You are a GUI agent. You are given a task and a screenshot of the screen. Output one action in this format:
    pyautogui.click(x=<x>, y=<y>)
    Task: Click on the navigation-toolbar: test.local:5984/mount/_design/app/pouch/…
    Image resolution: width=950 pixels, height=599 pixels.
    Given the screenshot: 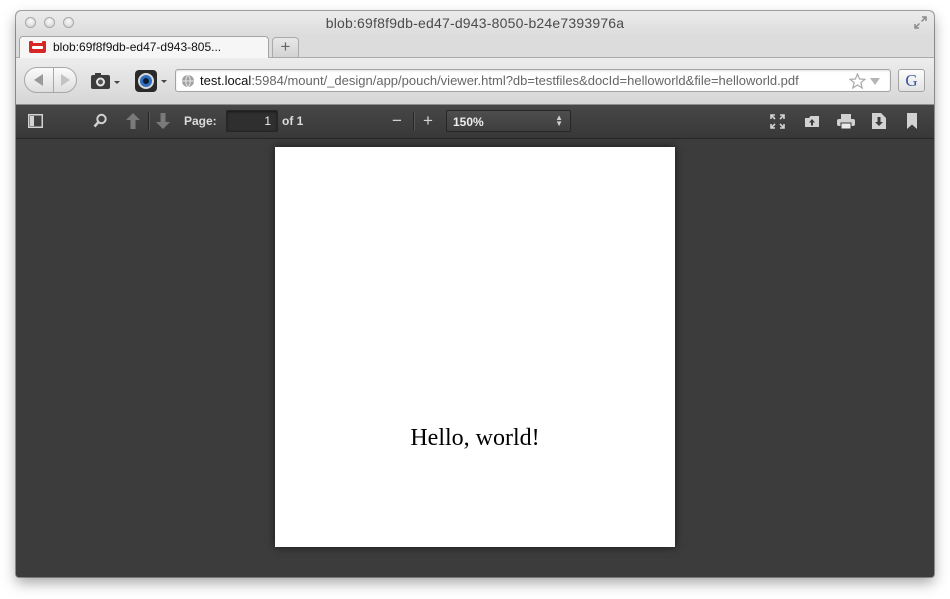 What is the action you would take?
    pyautogui.click(x=475, y=81)
    